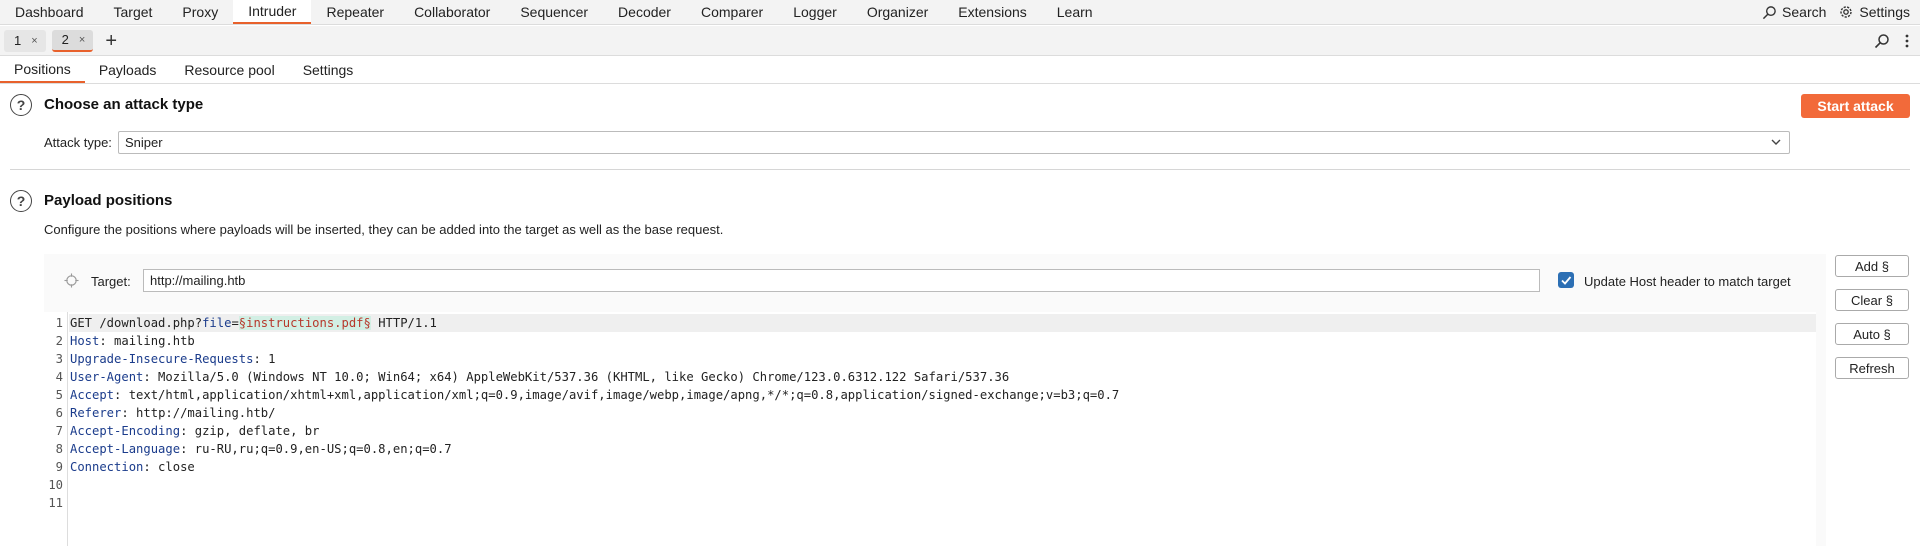 The image size is (1920, 546). I want to click on header-name: User-Agent, so click(107, 377).